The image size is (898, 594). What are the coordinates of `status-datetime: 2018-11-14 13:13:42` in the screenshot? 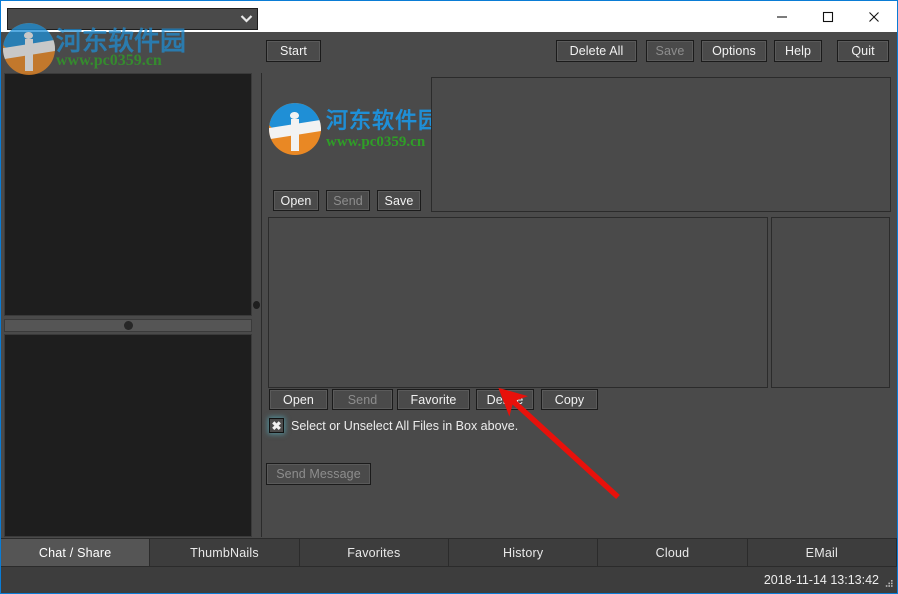 It's located at (821, 580).